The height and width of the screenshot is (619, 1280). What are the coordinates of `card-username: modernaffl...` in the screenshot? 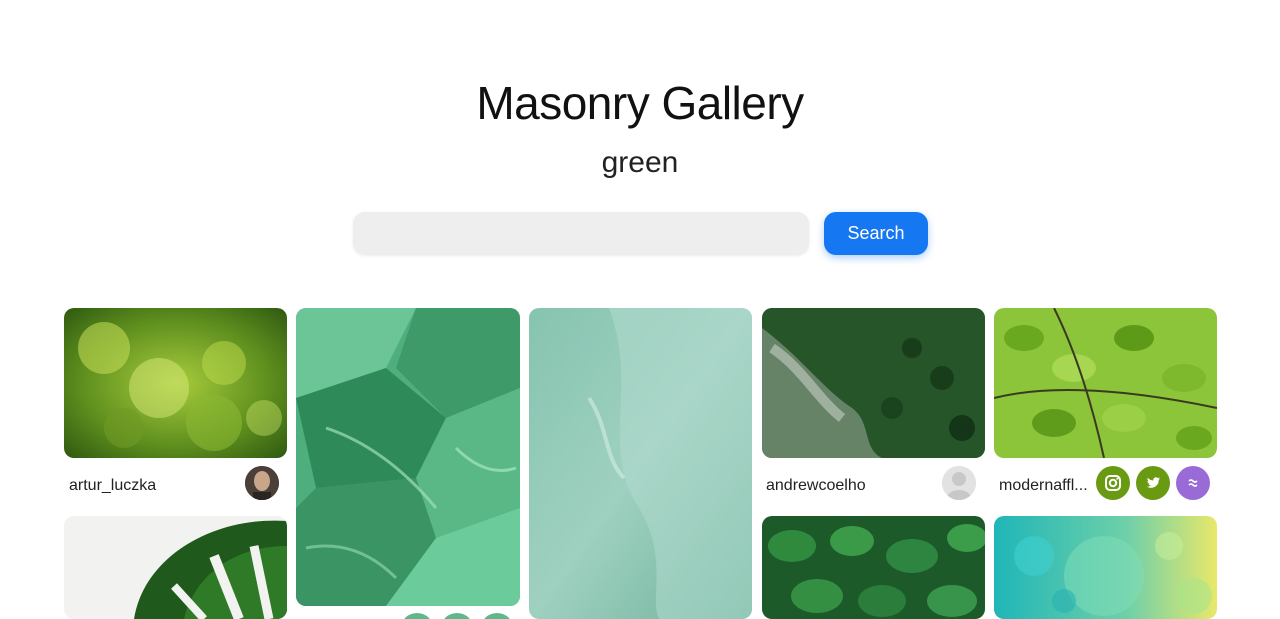 It's located at (1043, 486).